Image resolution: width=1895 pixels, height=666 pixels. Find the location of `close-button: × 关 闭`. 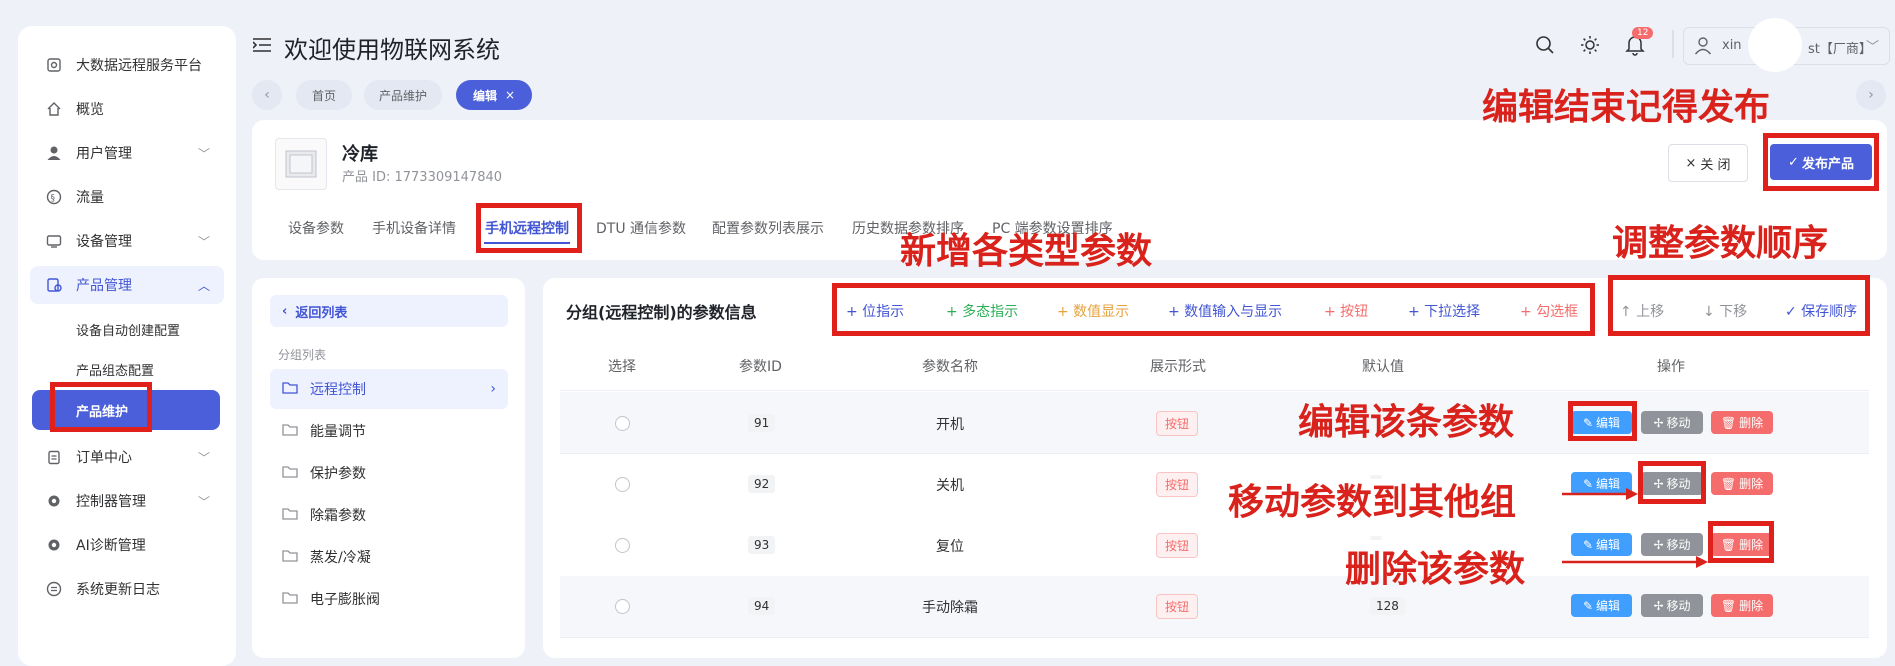

close-button: × 关 闭 is located at coordinates (1708, 163).